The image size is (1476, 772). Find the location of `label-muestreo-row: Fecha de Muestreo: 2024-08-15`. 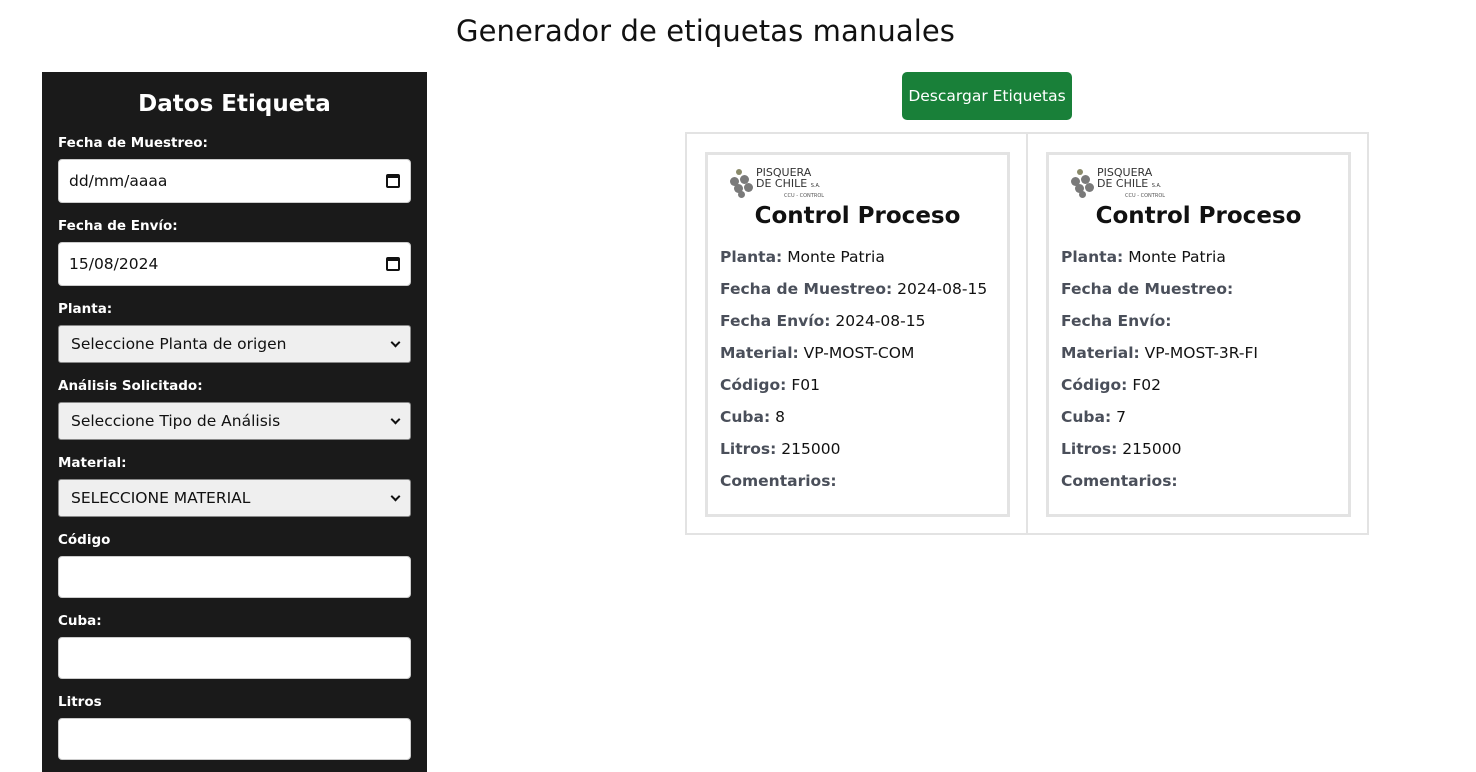

label-muestreo-row: Fecha de Muestreo: 2024-08-15 is located at coordinates (854, 289).